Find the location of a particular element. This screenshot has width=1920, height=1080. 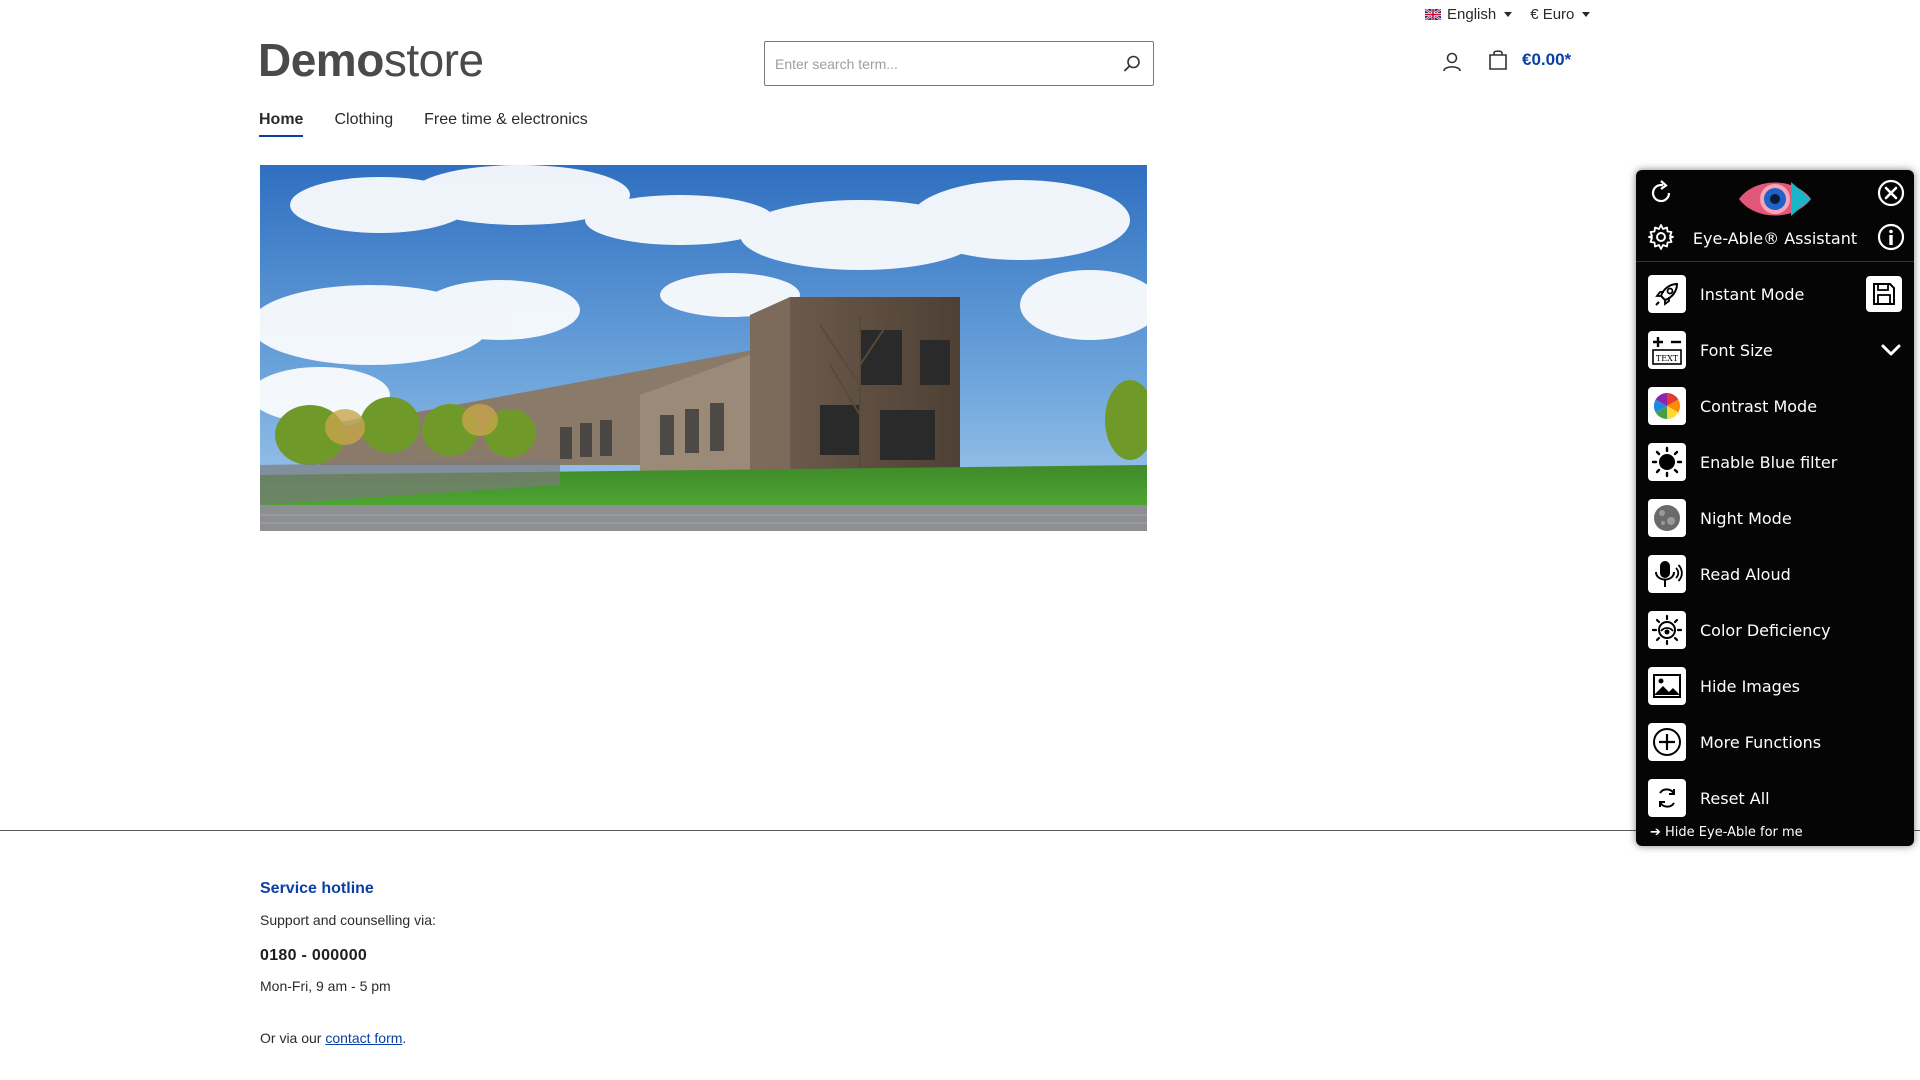

eye-able-refresh-button is located at coordinates (1661, 193).